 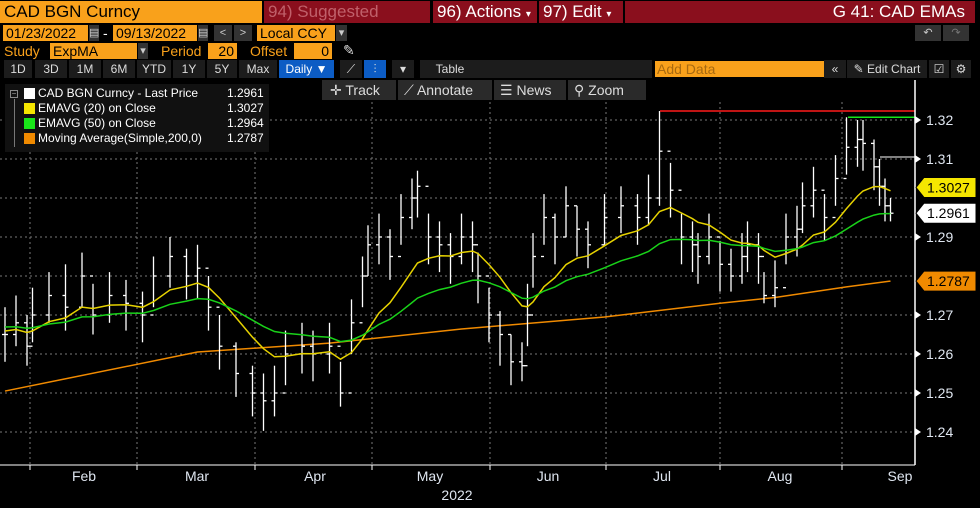 I want to click on y-tick-label: 1.31, so click(x=939, y=159).